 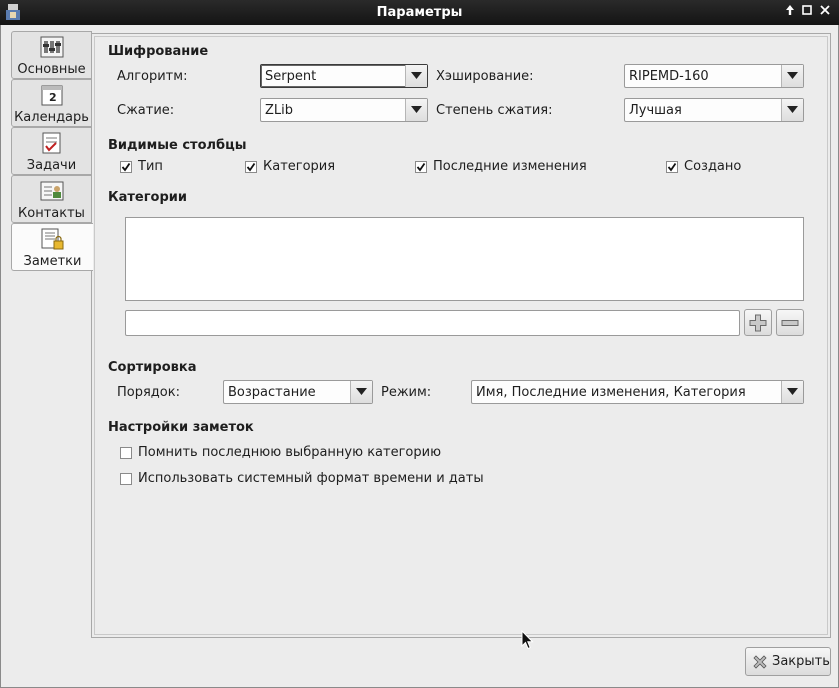 What do you see at coordinates (52, 191) in the screenshot?
I see `contacts-icon` at bounding box center [52, 191].